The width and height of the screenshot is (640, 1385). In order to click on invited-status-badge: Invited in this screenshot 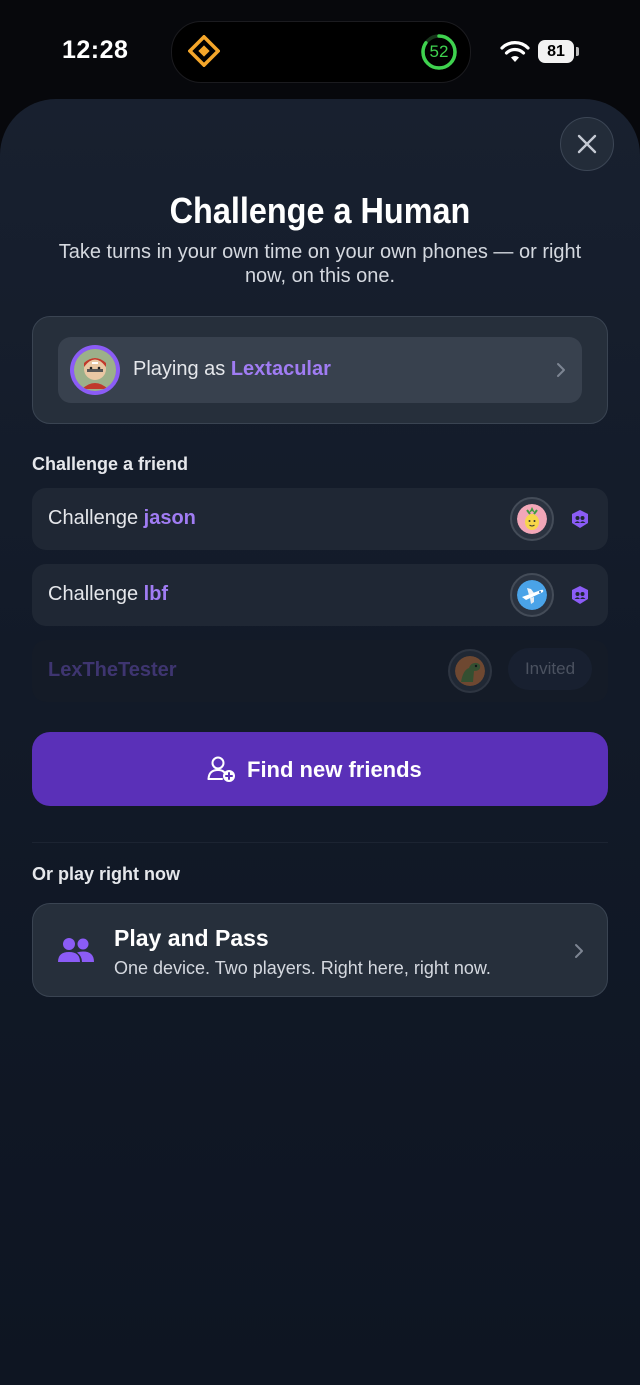, I will do `click(550, 669)`.